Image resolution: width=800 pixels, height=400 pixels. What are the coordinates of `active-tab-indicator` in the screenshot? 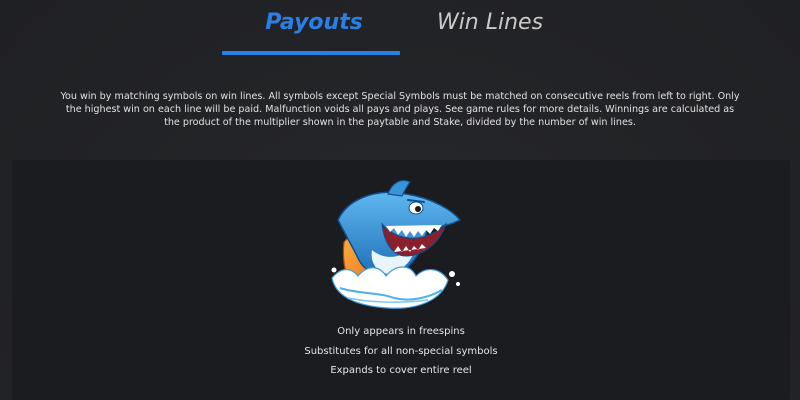 It's located at (311, 53).